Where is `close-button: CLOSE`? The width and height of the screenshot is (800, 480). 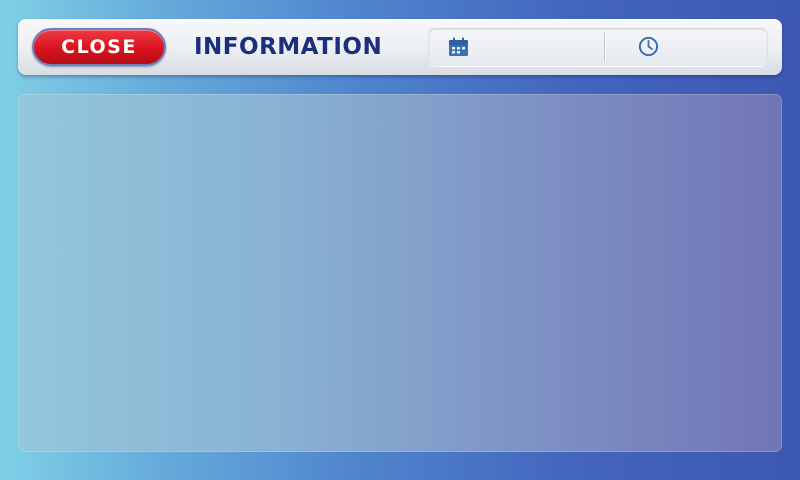 close-button: CLOSE is located at coordinates (99, 47).